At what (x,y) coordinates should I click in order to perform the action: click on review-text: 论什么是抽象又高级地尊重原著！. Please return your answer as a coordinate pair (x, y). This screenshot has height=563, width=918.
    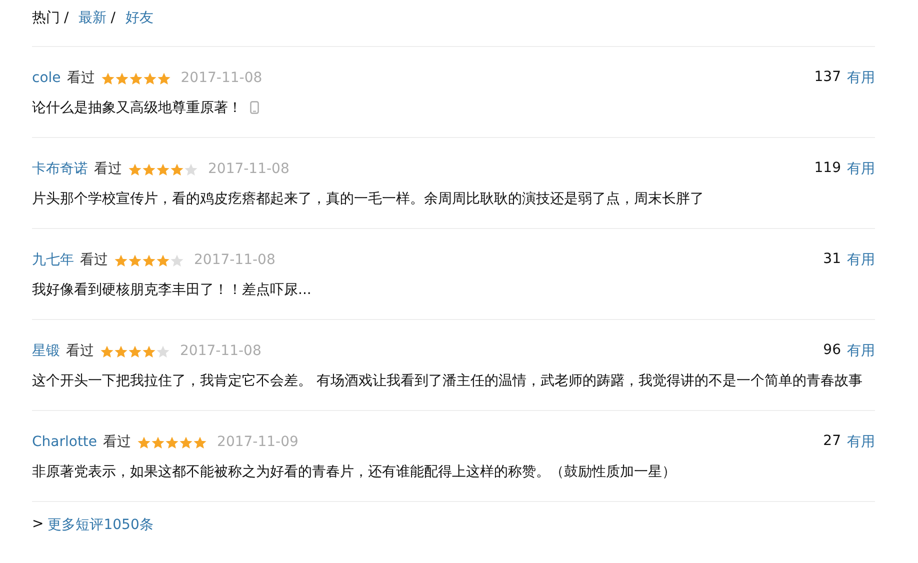
    Looking at the image, I should click on (137, 108).